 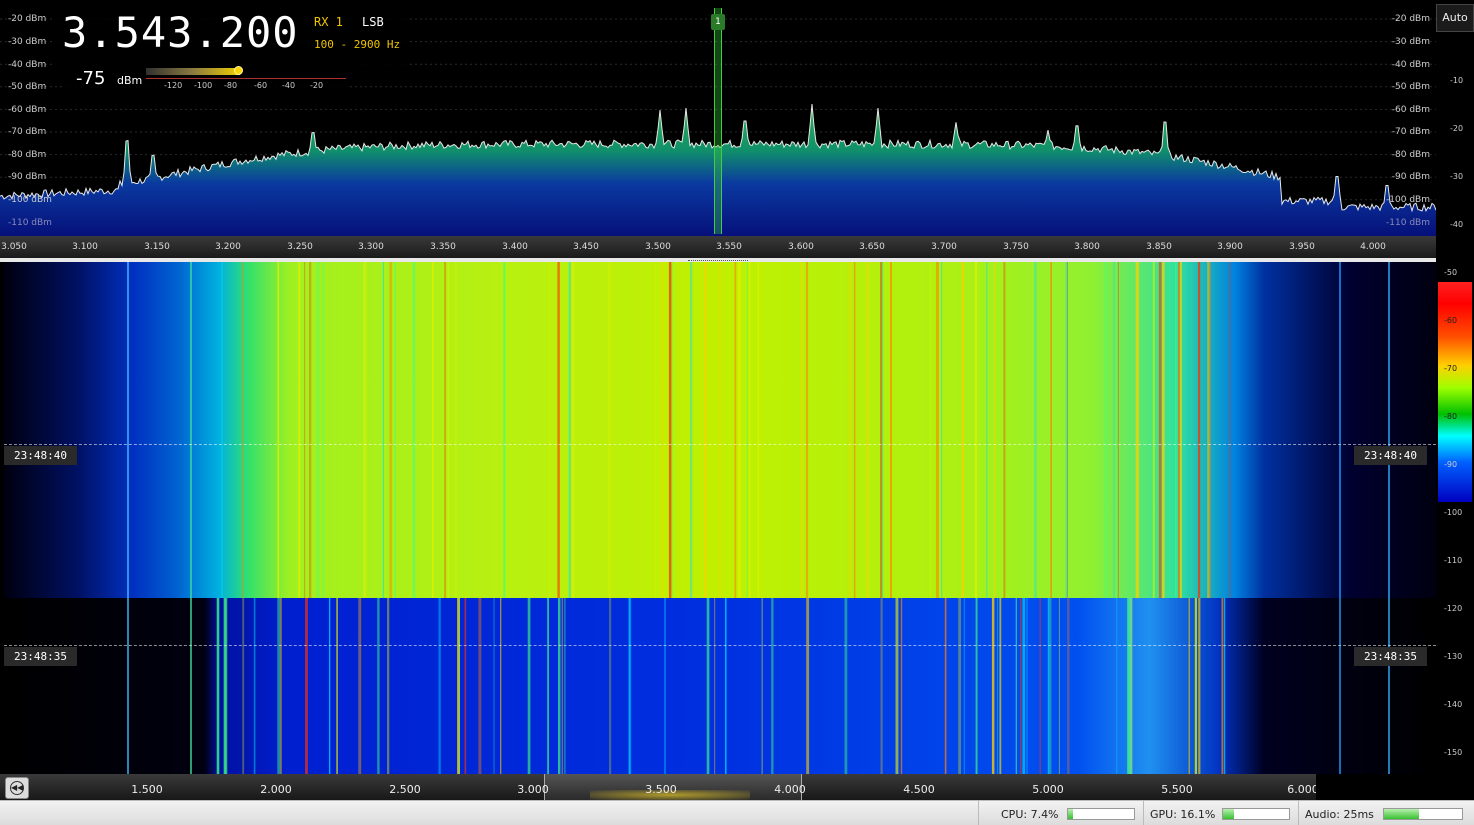 I want to click on zoom-reset-button: ◀◀, so click(x=17, y=788).